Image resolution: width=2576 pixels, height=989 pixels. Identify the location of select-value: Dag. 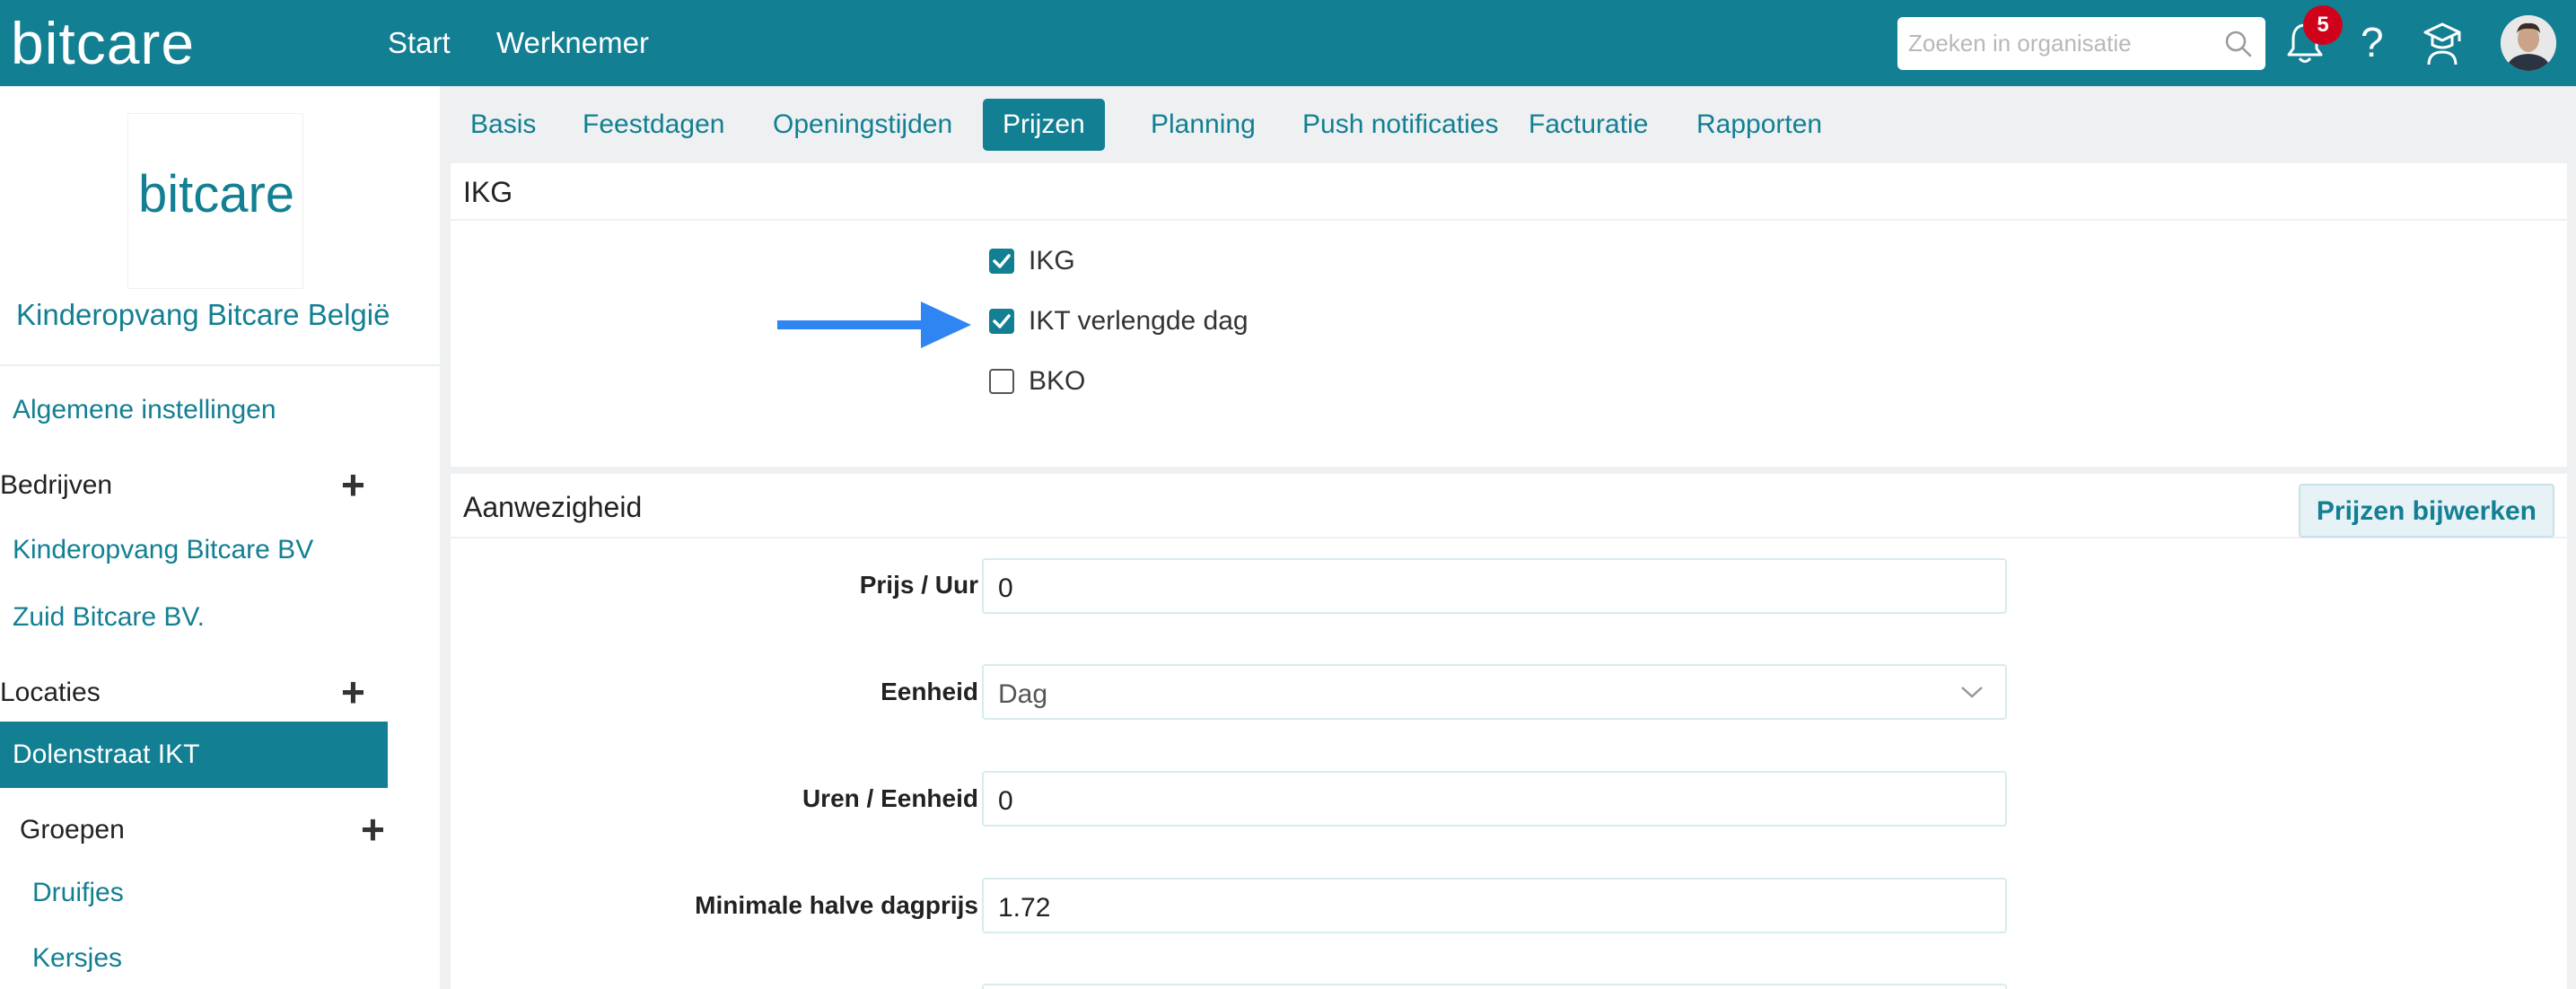
(1023, 694).